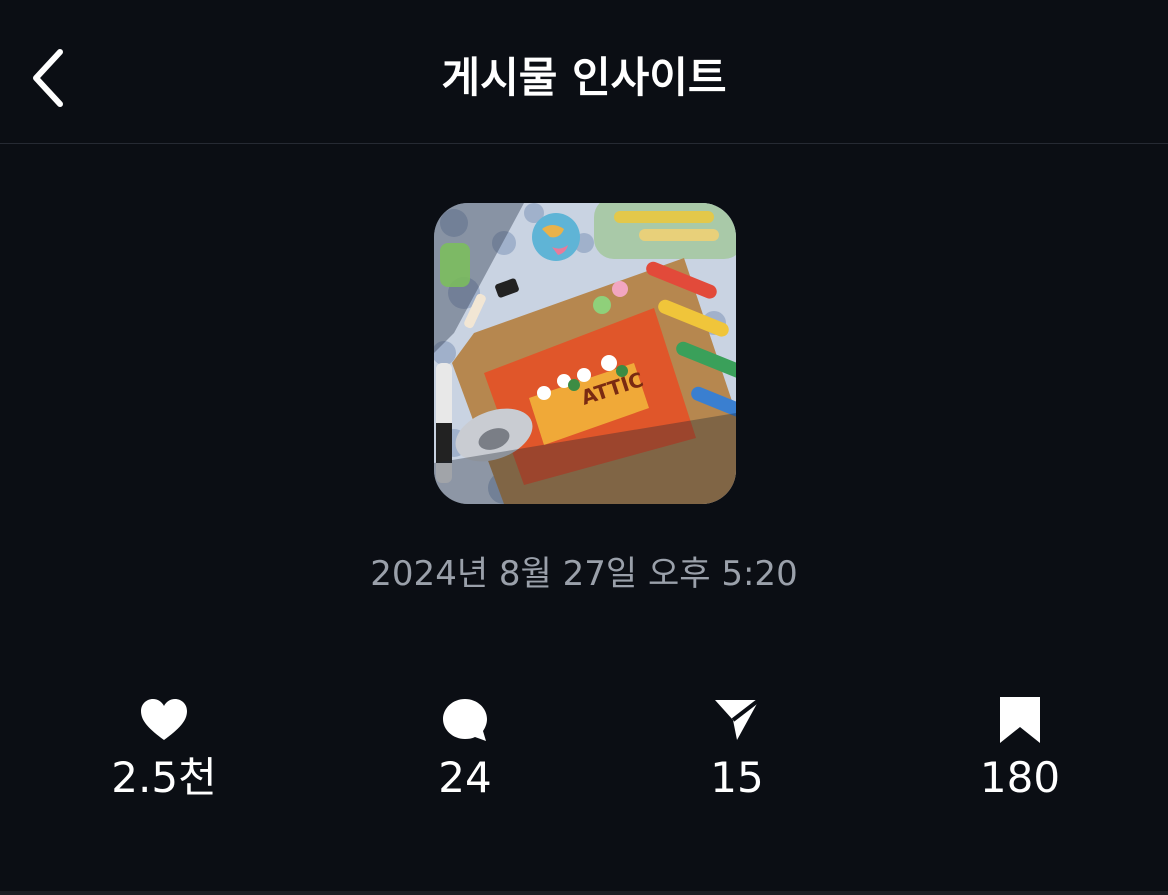 The image size is (1168, 895). Describe the element at coordinates (465, 777) in the screenshot. I see `comments-count: 24` at that location.